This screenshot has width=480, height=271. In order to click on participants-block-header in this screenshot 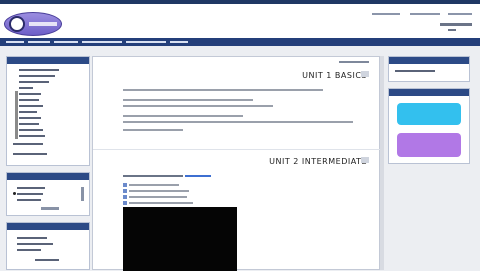, I will do `click(48, 226)`.